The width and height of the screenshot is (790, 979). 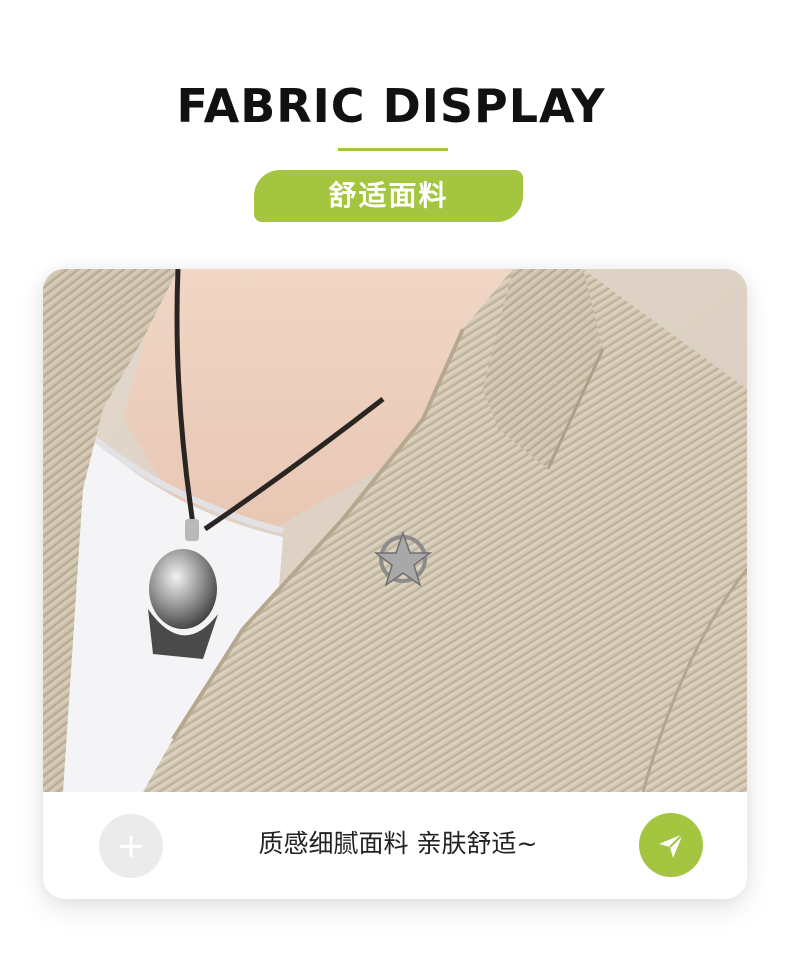 I want to click on page-title: FABRIC DISPLAY, so click(x=391, y=106).